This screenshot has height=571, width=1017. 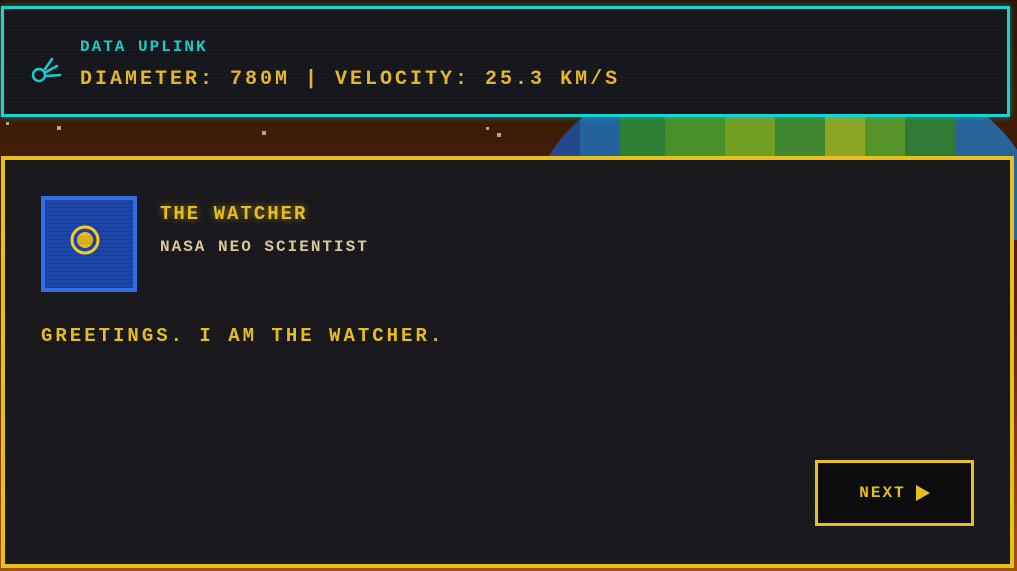 I want to click on speaker-portrait, so click(x=89, y=244).